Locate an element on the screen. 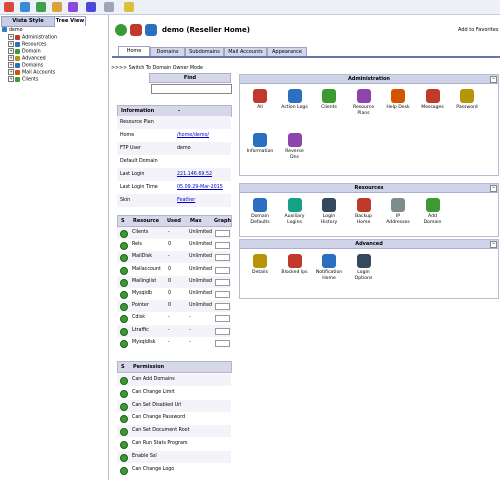 This screenshot has height=480, width=500. settings-icon is located at coordinates (109, 7).